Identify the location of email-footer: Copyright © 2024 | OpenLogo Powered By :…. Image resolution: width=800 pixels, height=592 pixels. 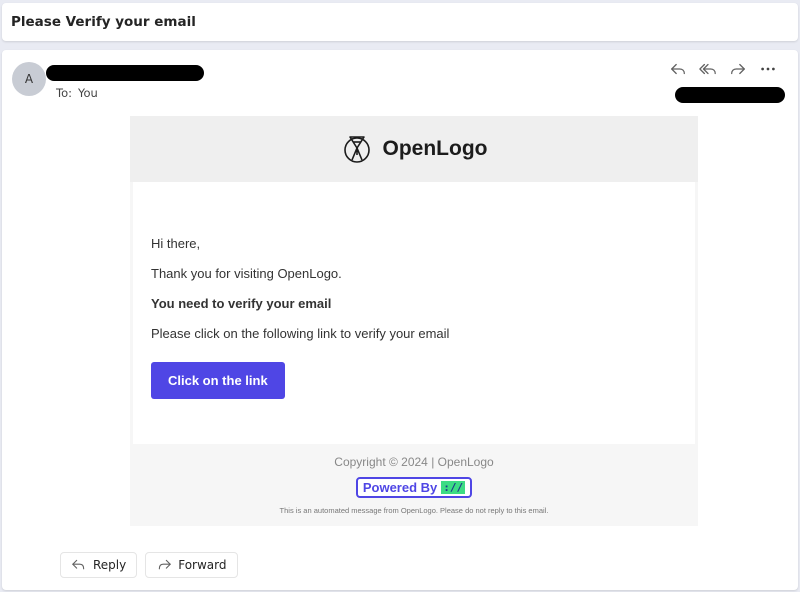
(414, 485).